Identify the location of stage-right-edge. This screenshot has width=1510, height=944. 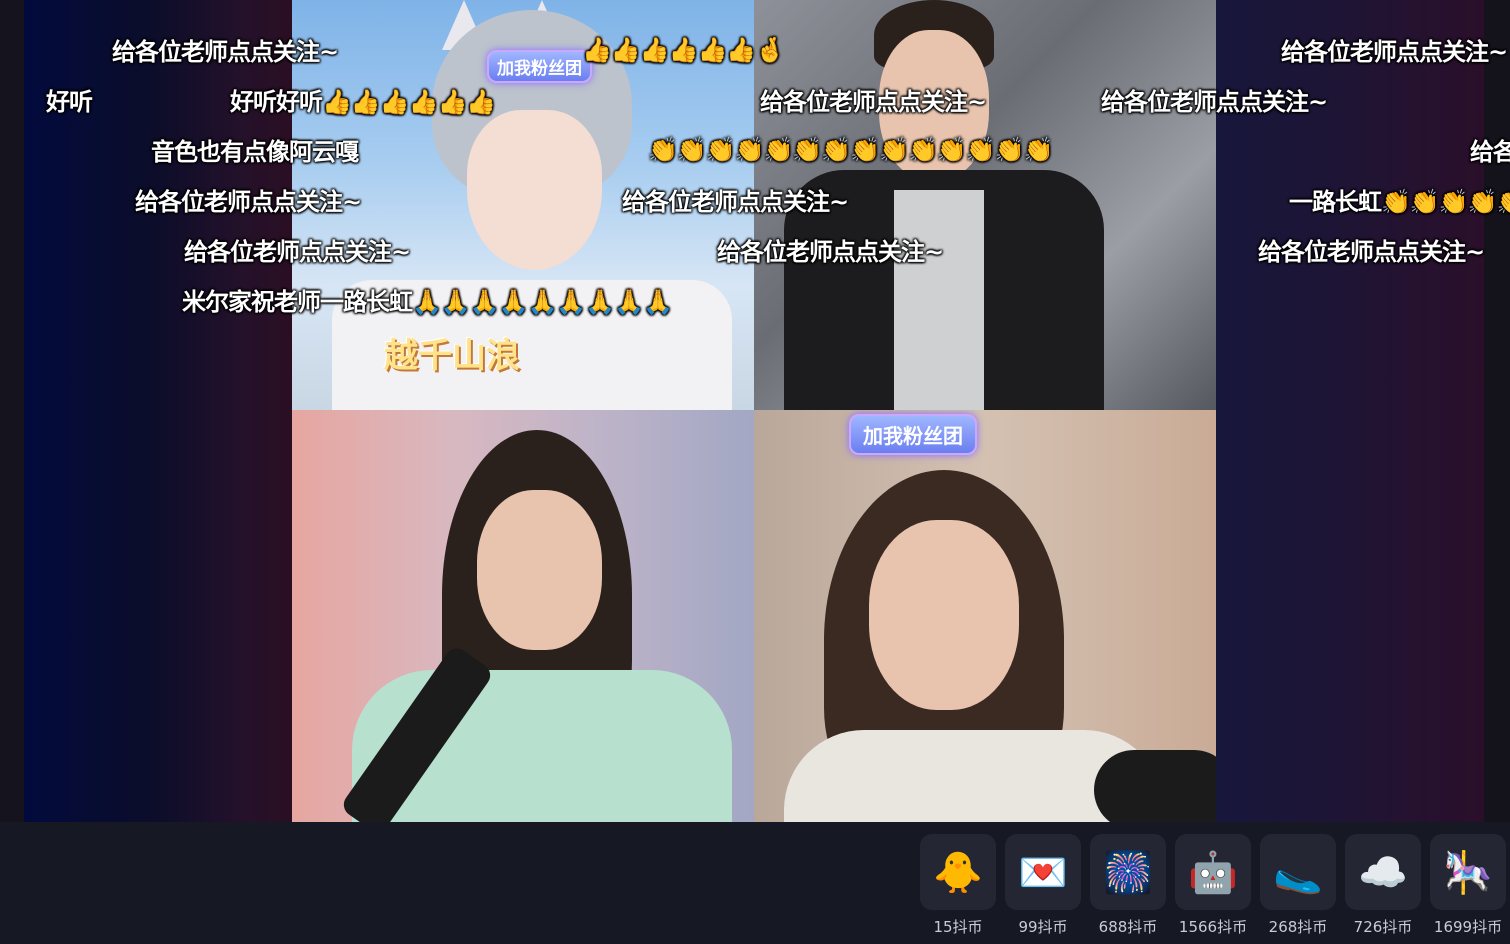
(1497, 411).